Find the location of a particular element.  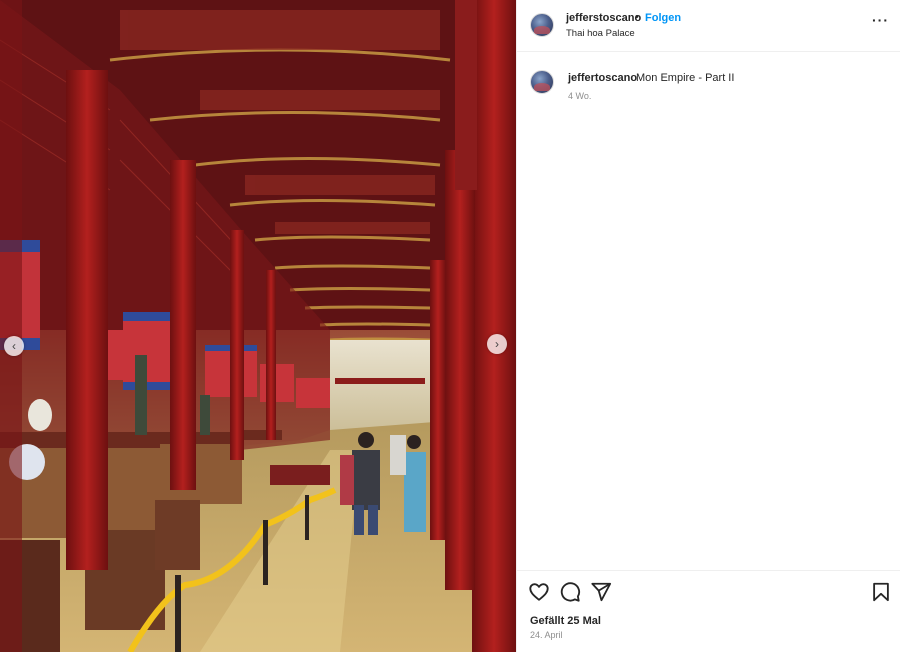

post-date: 24. April is located at coordinates (546, 635).